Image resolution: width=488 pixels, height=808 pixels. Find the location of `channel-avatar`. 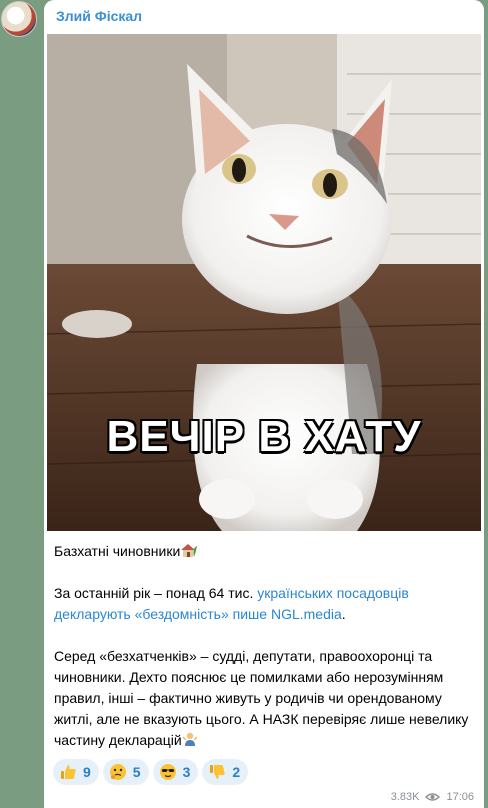

channel-avatar is located at coordinates (19, 19).